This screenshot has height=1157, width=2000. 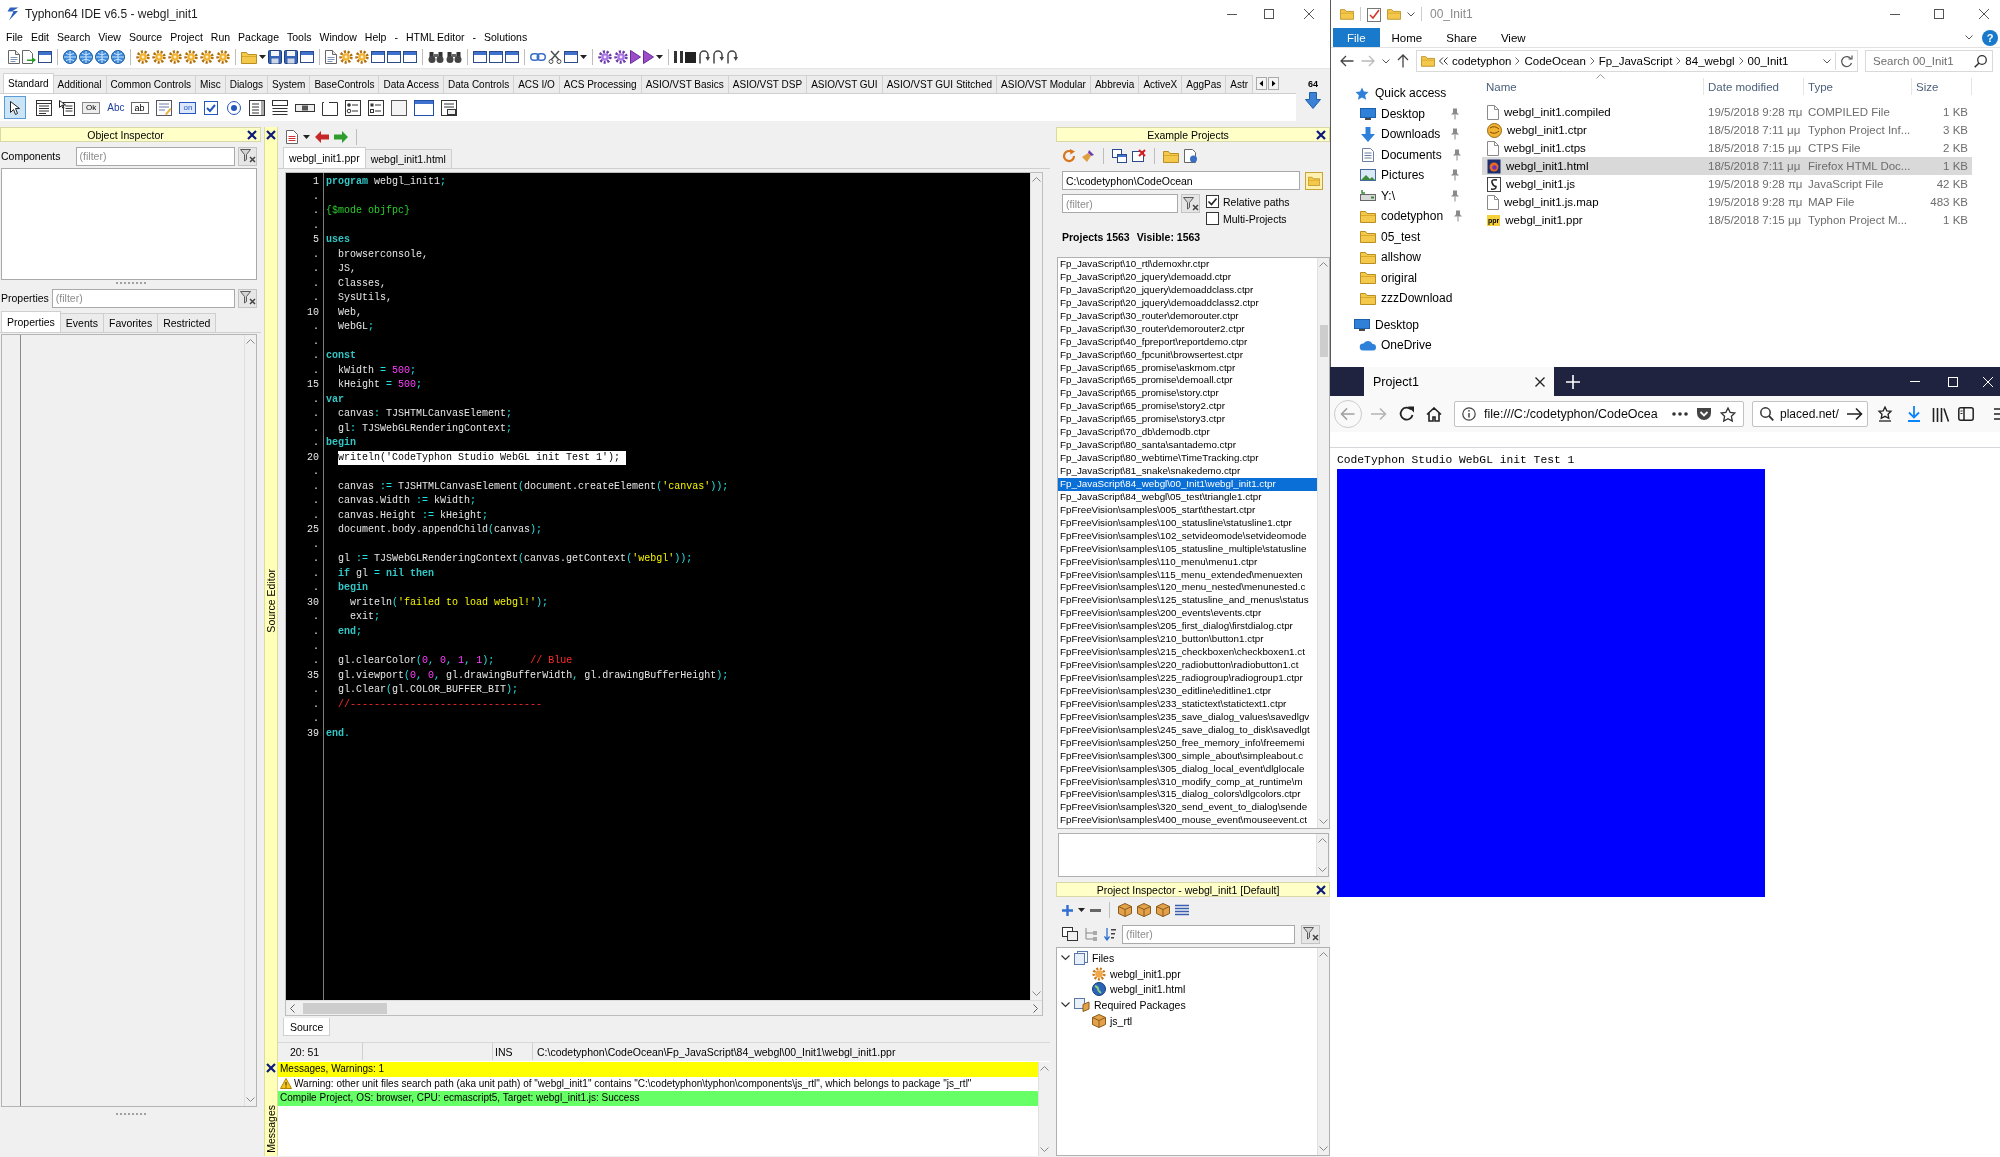 What do you see at coordinates (28, 83) in the screenshot?
I see `palette-tab: Standard` at bounding box center [28, 83].